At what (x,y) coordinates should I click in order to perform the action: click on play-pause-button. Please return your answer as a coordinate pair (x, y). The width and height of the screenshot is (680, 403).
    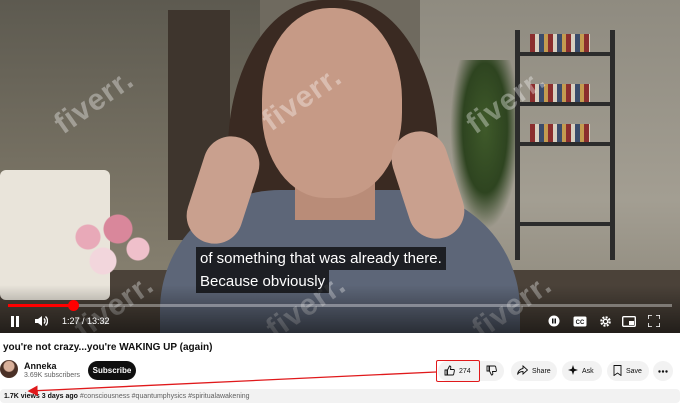
    Looking at the image, I should click on (15, 321).